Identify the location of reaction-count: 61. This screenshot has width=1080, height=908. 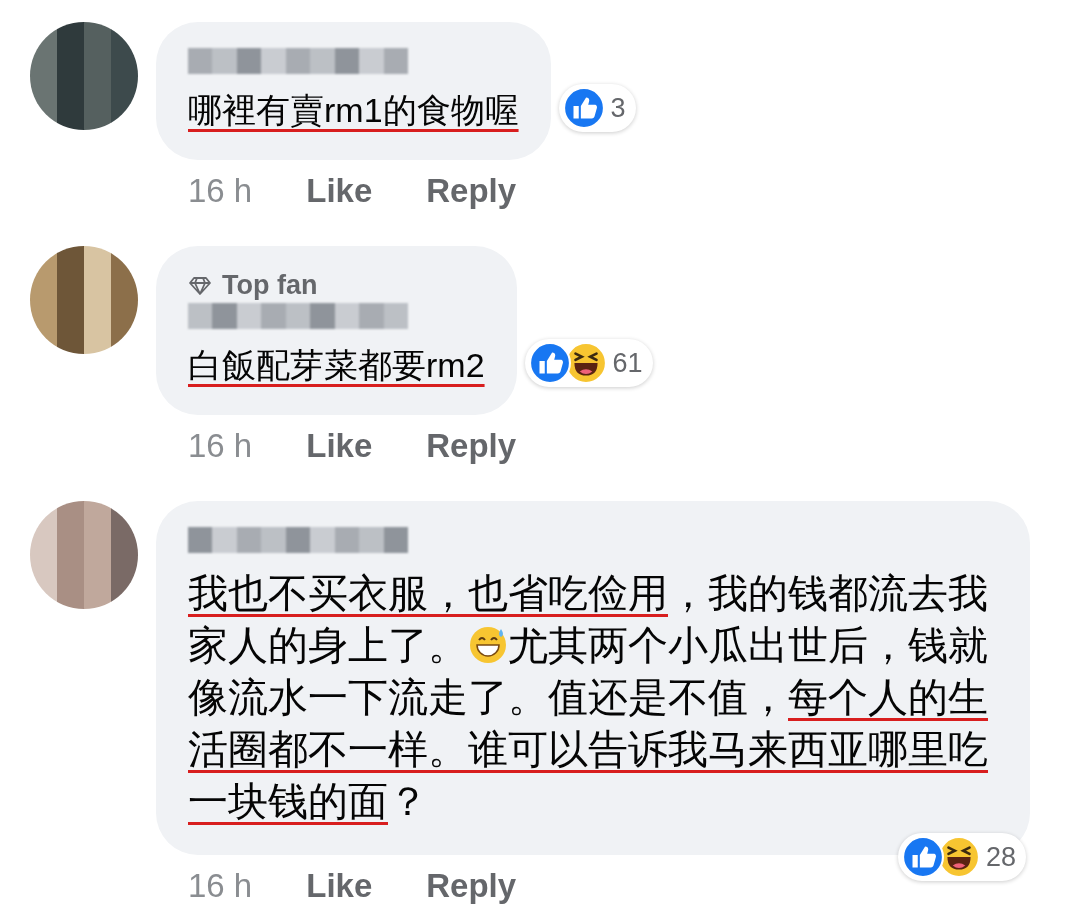
(588, 363).